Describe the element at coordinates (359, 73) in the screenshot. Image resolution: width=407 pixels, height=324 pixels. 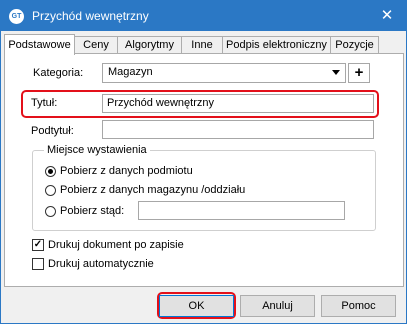
I see `add-kategoria-button: +` at that location.